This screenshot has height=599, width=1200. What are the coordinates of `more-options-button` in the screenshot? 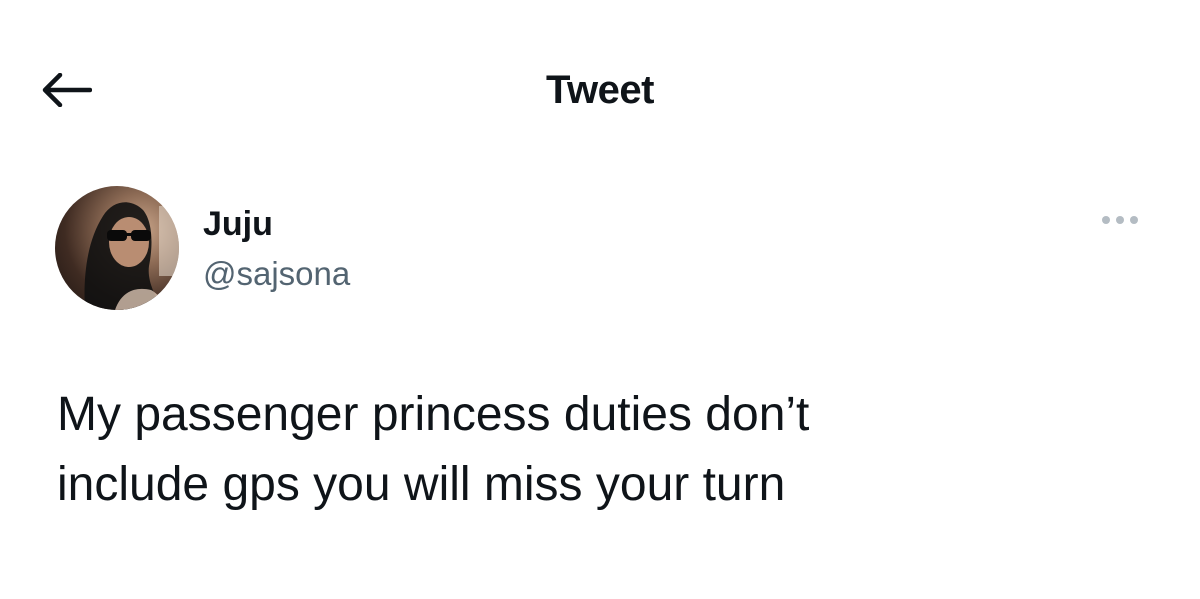 It's located at (1120, 222).